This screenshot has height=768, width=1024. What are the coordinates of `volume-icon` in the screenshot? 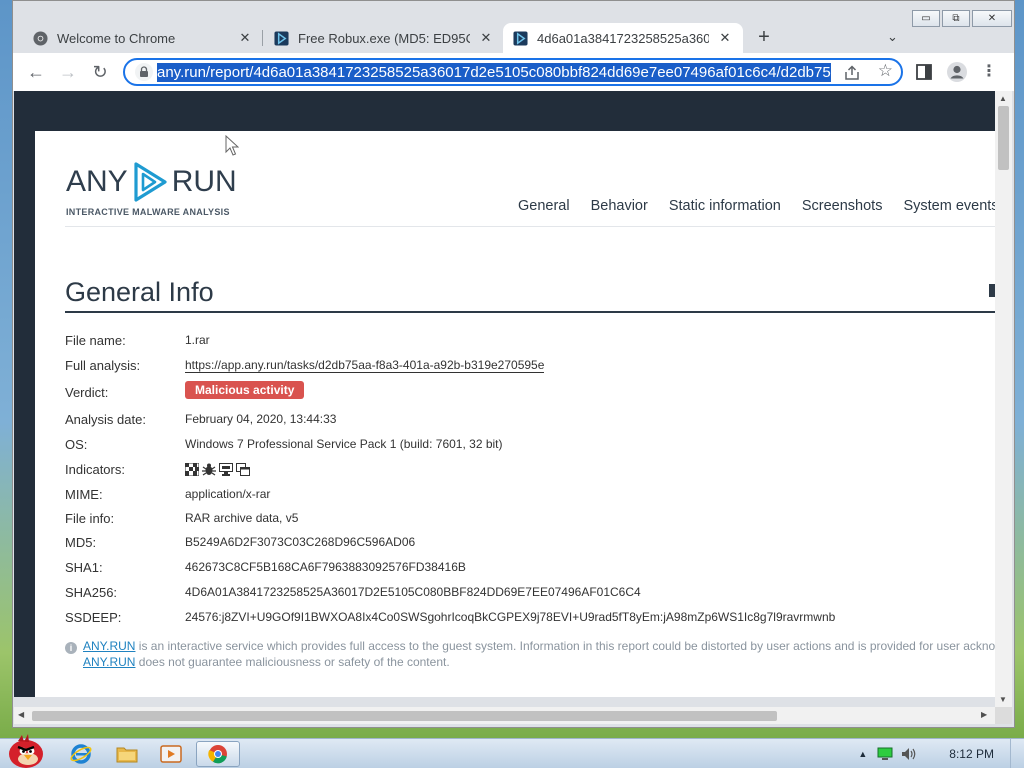 It's located at (909, 754).